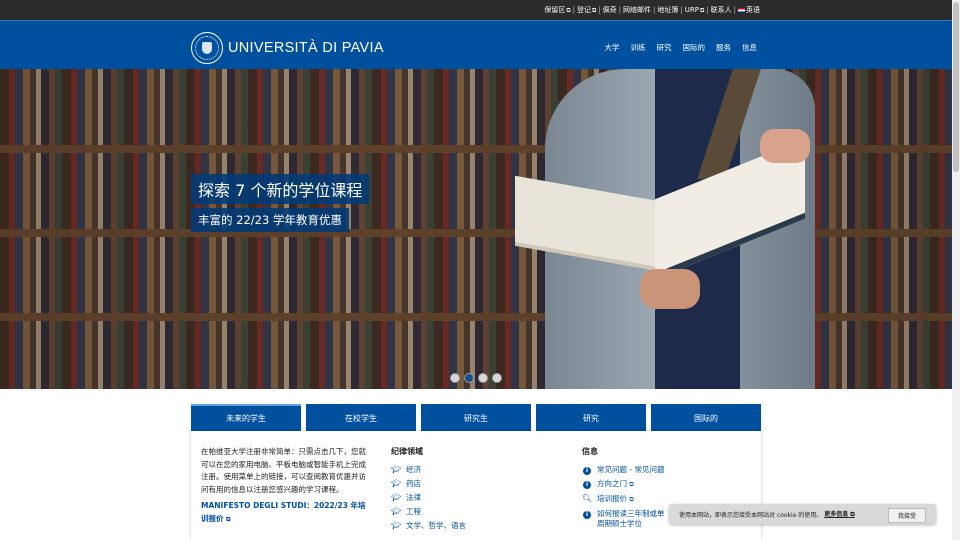 The image size is (960, 540). What do you see at coordinates (476, 498) in the screenshot?
I see `discipline-item: 🎓︎ 法律` at bounding box center [476, 498].